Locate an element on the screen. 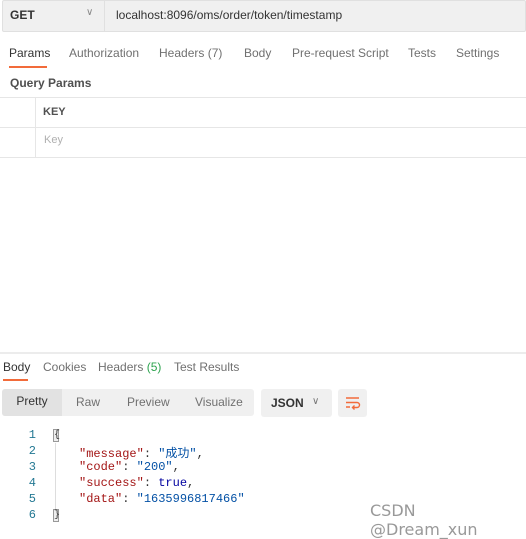  url-input: localhost:8096/oms/order/token/timestamp is located at coordinates (229, 15).